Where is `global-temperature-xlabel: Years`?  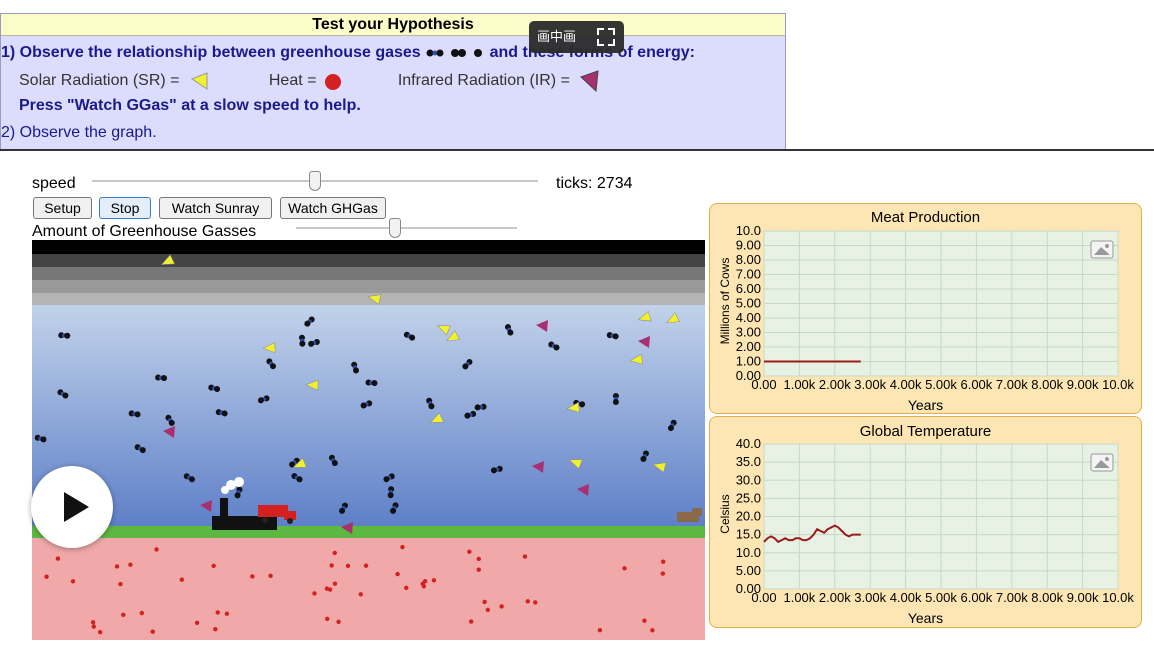 global-temperature-xlabel: Years is located at coordinates (925, 618).